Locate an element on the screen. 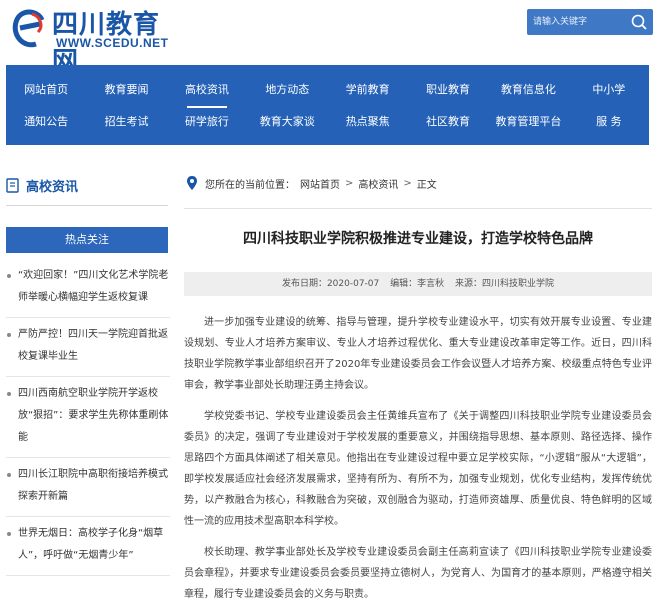  list-item: 世界无烟日：高校学子化身“烟草人”，呼吁做“无烟青少年” is located at coordinates (88, 549).